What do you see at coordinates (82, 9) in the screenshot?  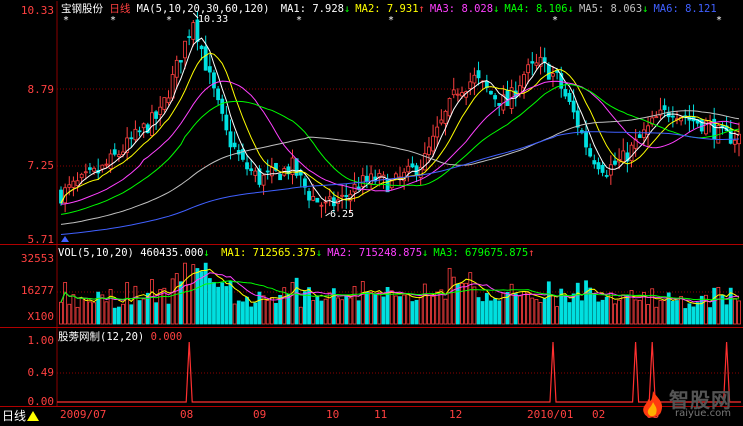 I see `stock-name: 宝钢股份` at bounding box center [82, 9].